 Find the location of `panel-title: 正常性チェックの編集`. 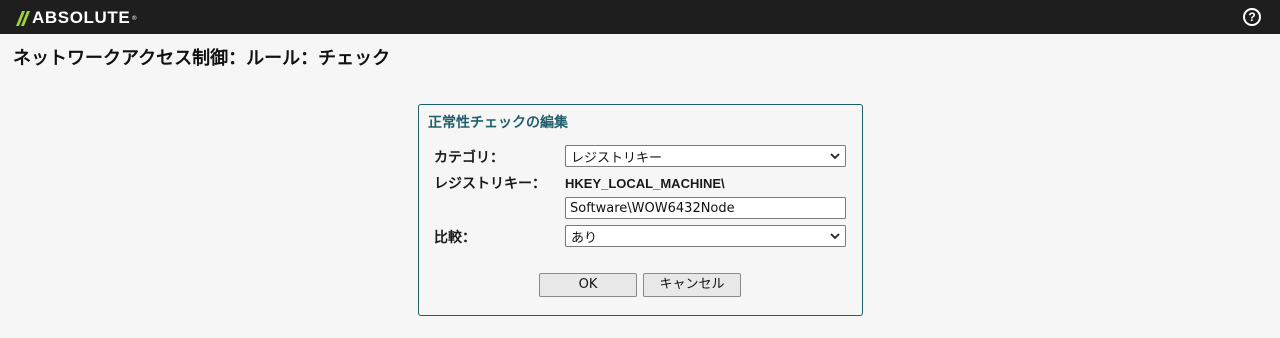

panel-title: 正常性チェックの編集 is located at coordinates (498, 123).